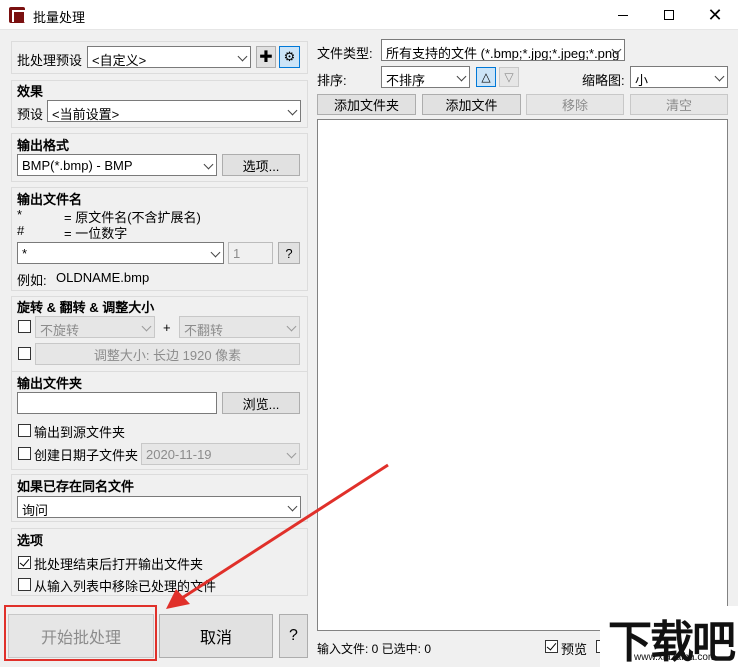  Describe the element at coordinates (669, 636) in the screenshot. I see `watermark: 下载吧 www.xiazaiba.com` at that location.